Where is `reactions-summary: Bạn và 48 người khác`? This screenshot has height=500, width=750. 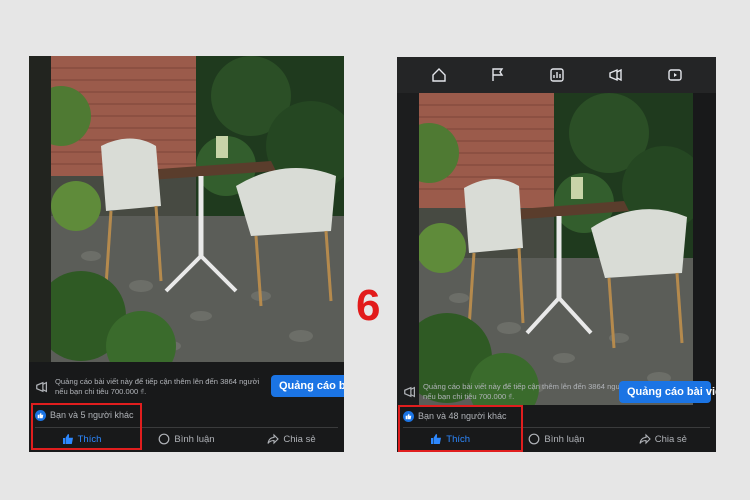
reactions-summary: Bạn và 48 người khác is located at coordinates (556, 416).